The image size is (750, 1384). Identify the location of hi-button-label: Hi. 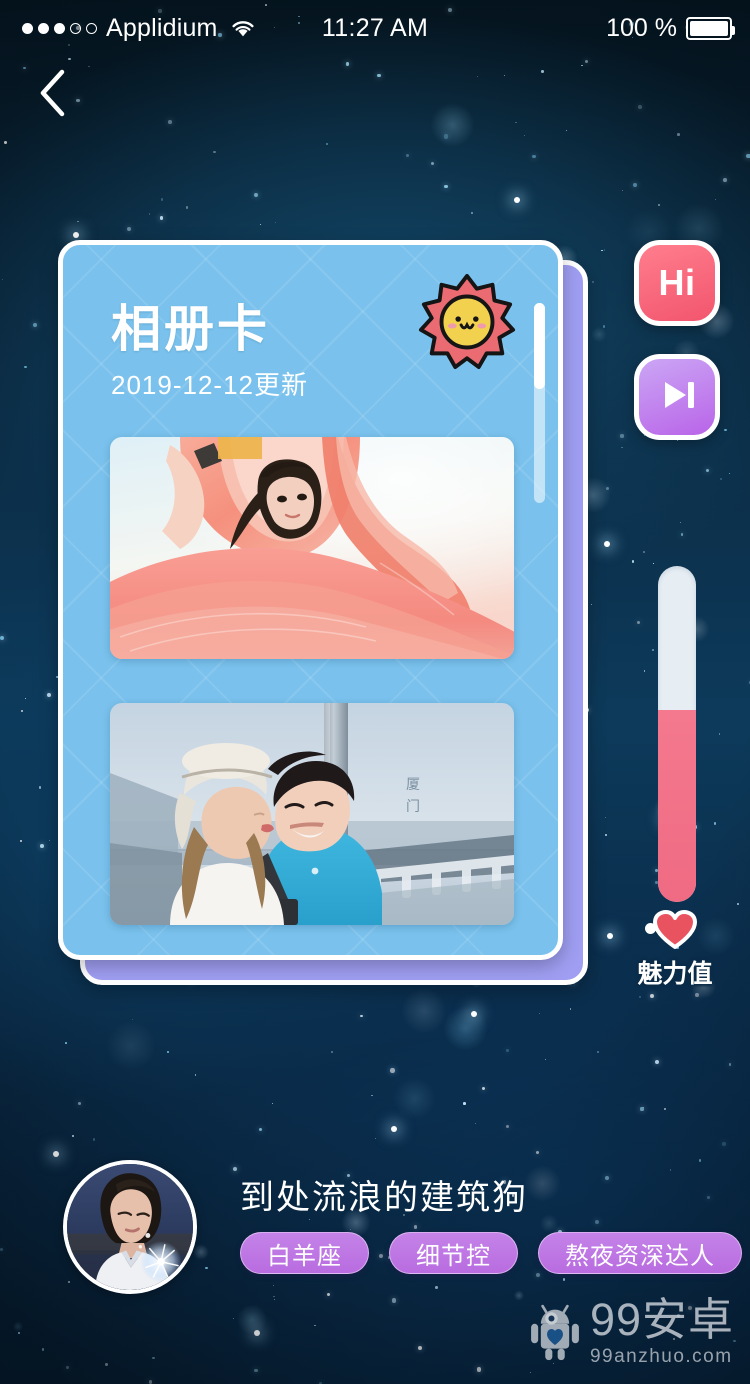
(677, 282).